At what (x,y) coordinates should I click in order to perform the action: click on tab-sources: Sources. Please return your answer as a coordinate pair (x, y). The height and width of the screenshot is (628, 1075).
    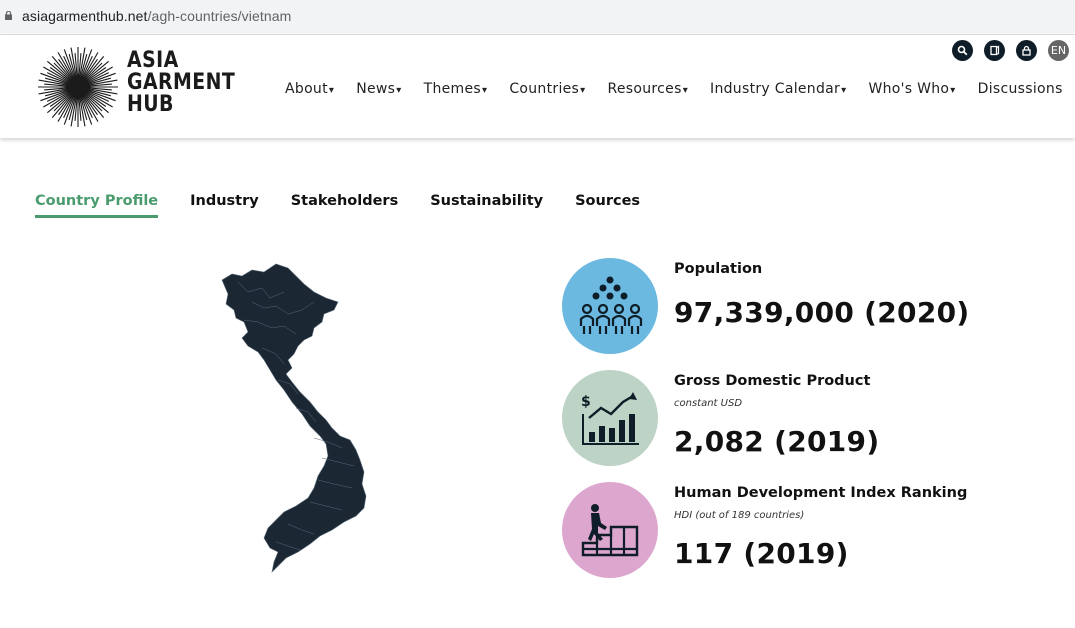
    Looking at the image, I should click on (607, 205).